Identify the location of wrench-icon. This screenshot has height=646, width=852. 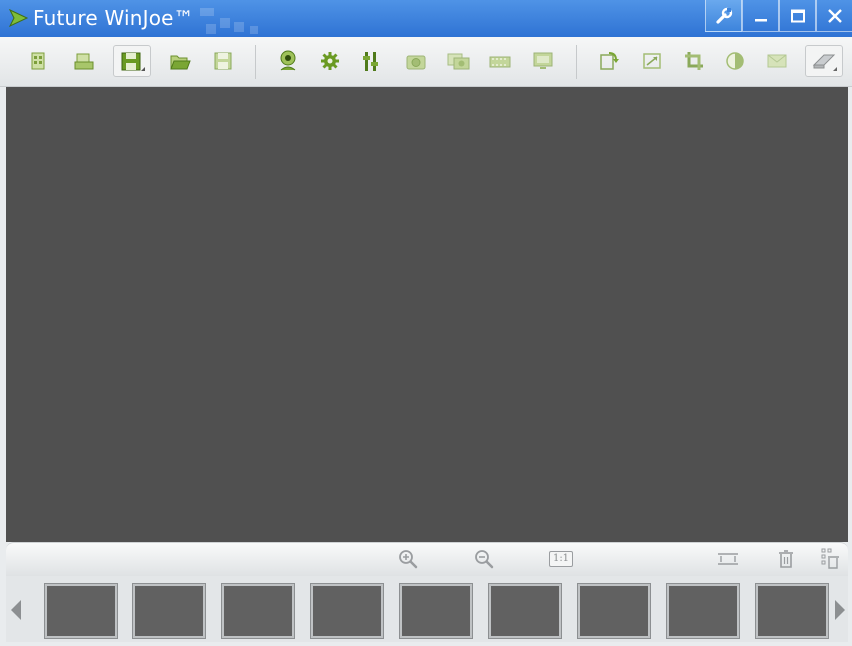
(723, 15).